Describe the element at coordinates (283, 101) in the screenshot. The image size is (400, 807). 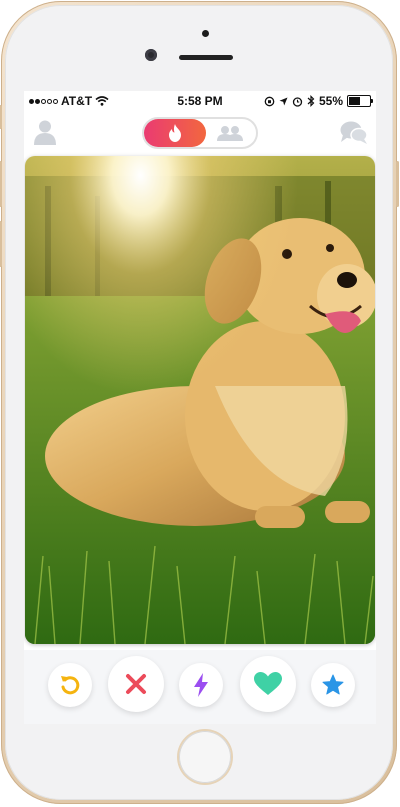
I see `location-arrow-icon` at that location.